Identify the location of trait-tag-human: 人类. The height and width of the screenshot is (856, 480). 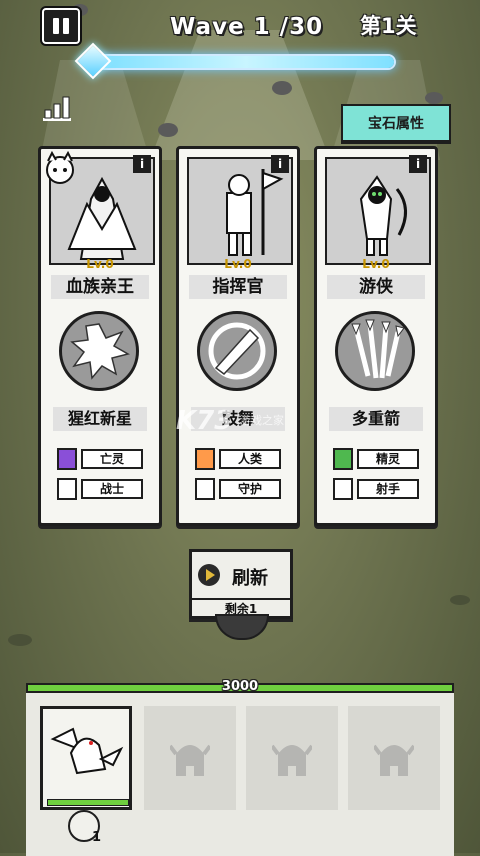
(239, 459).